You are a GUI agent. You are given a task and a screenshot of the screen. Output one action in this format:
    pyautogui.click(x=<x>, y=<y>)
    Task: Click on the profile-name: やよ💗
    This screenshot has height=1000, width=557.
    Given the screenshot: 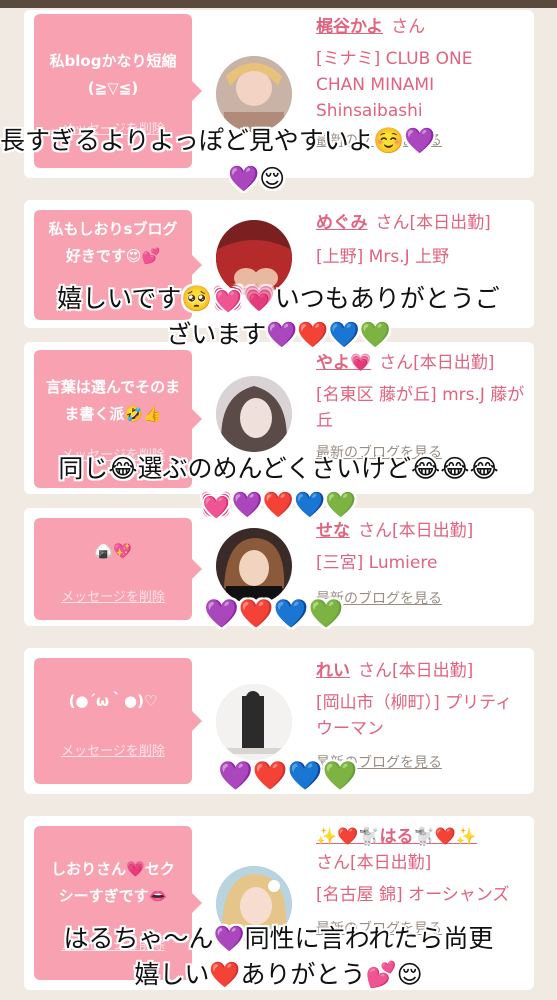 What is the action you would take?
    pyautogui.click(x=343, y=363)
    